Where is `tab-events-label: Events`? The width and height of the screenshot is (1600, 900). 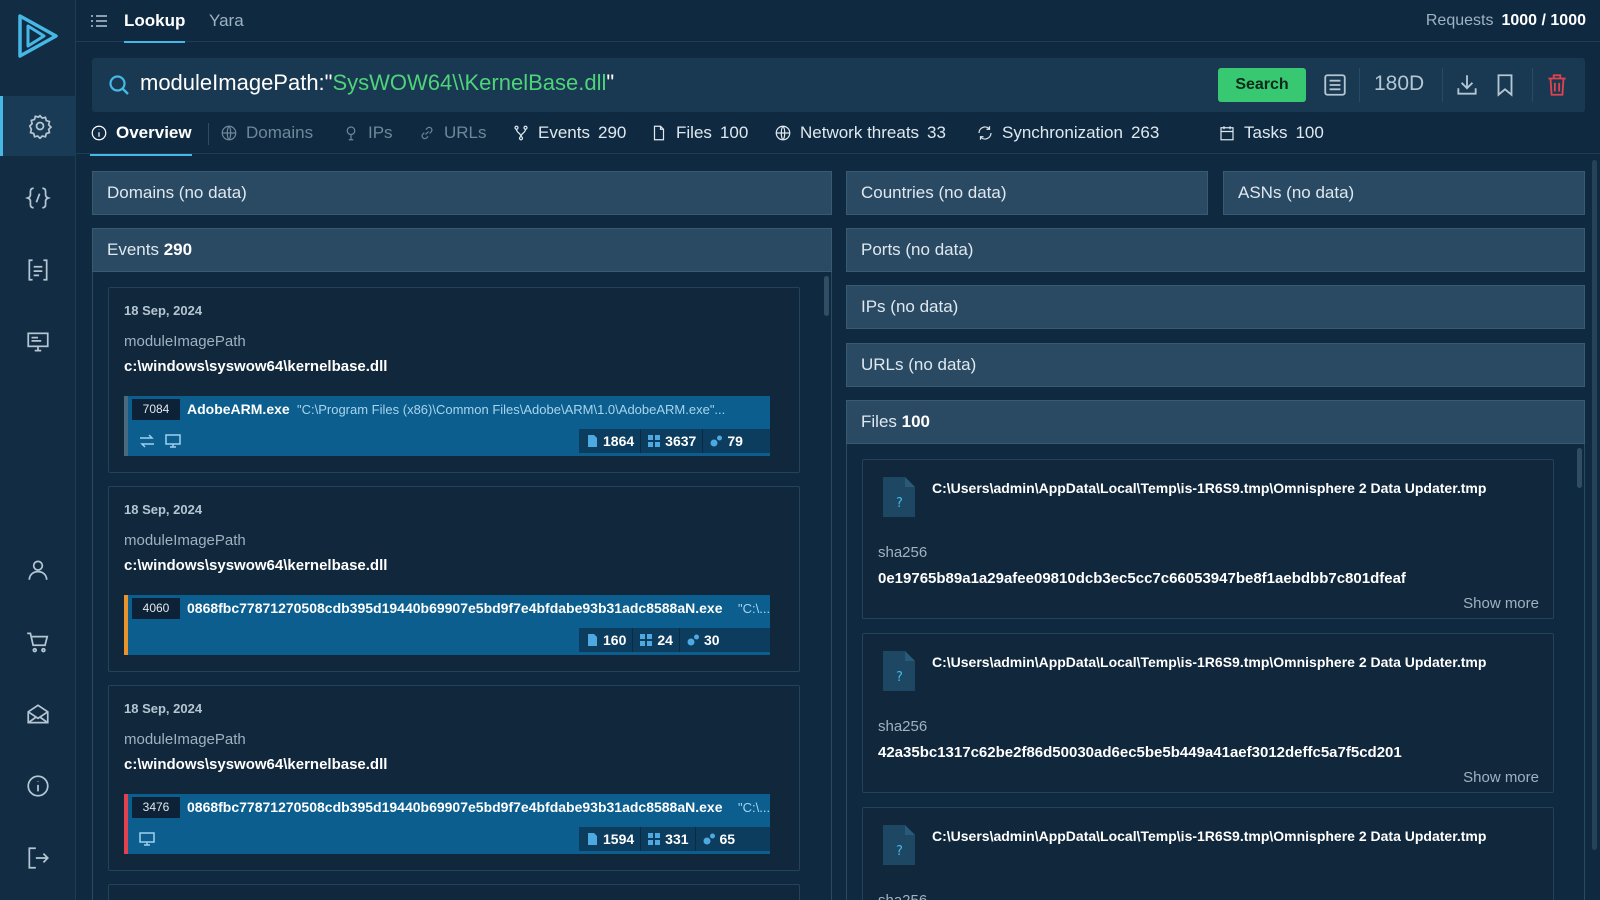
tab-events-label: Events is located at coordinates (564, 132).